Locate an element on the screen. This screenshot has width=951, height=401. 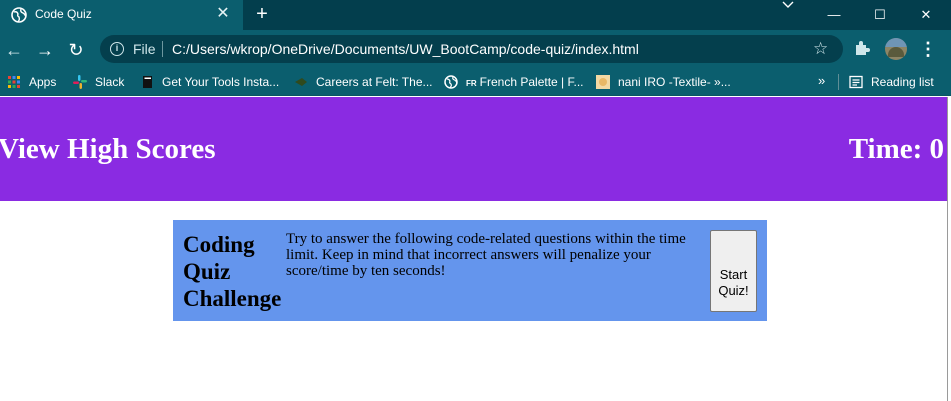
bookmark-star-icon: ☆ is located at coordinates (820, 49).